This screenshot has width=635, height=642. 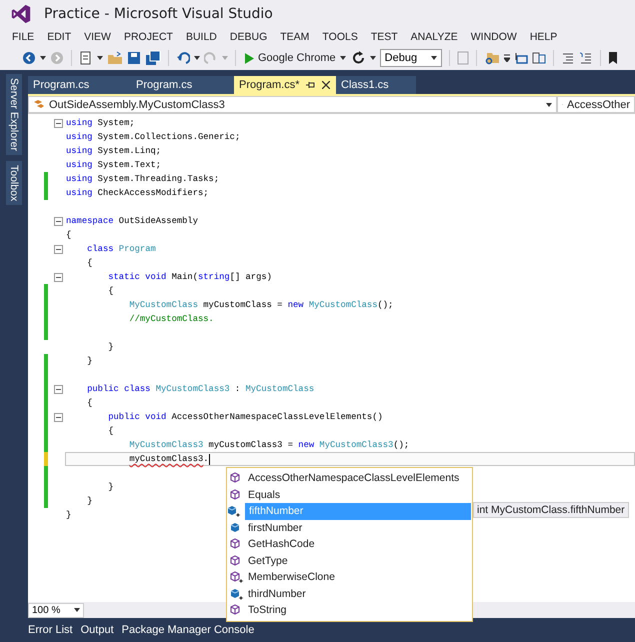 I want to click on refresh-icon, so click(x=359, y=58).